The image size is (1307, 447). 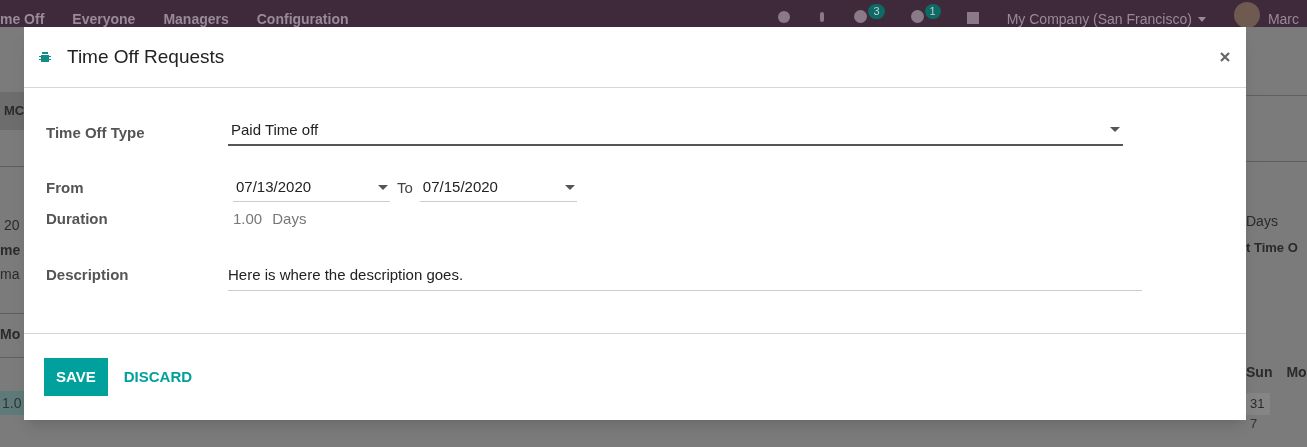 What do you see at coordinates (1262, 221) in the screenshot?
I see `days-text: Days` at bounding box center [1262, 221].